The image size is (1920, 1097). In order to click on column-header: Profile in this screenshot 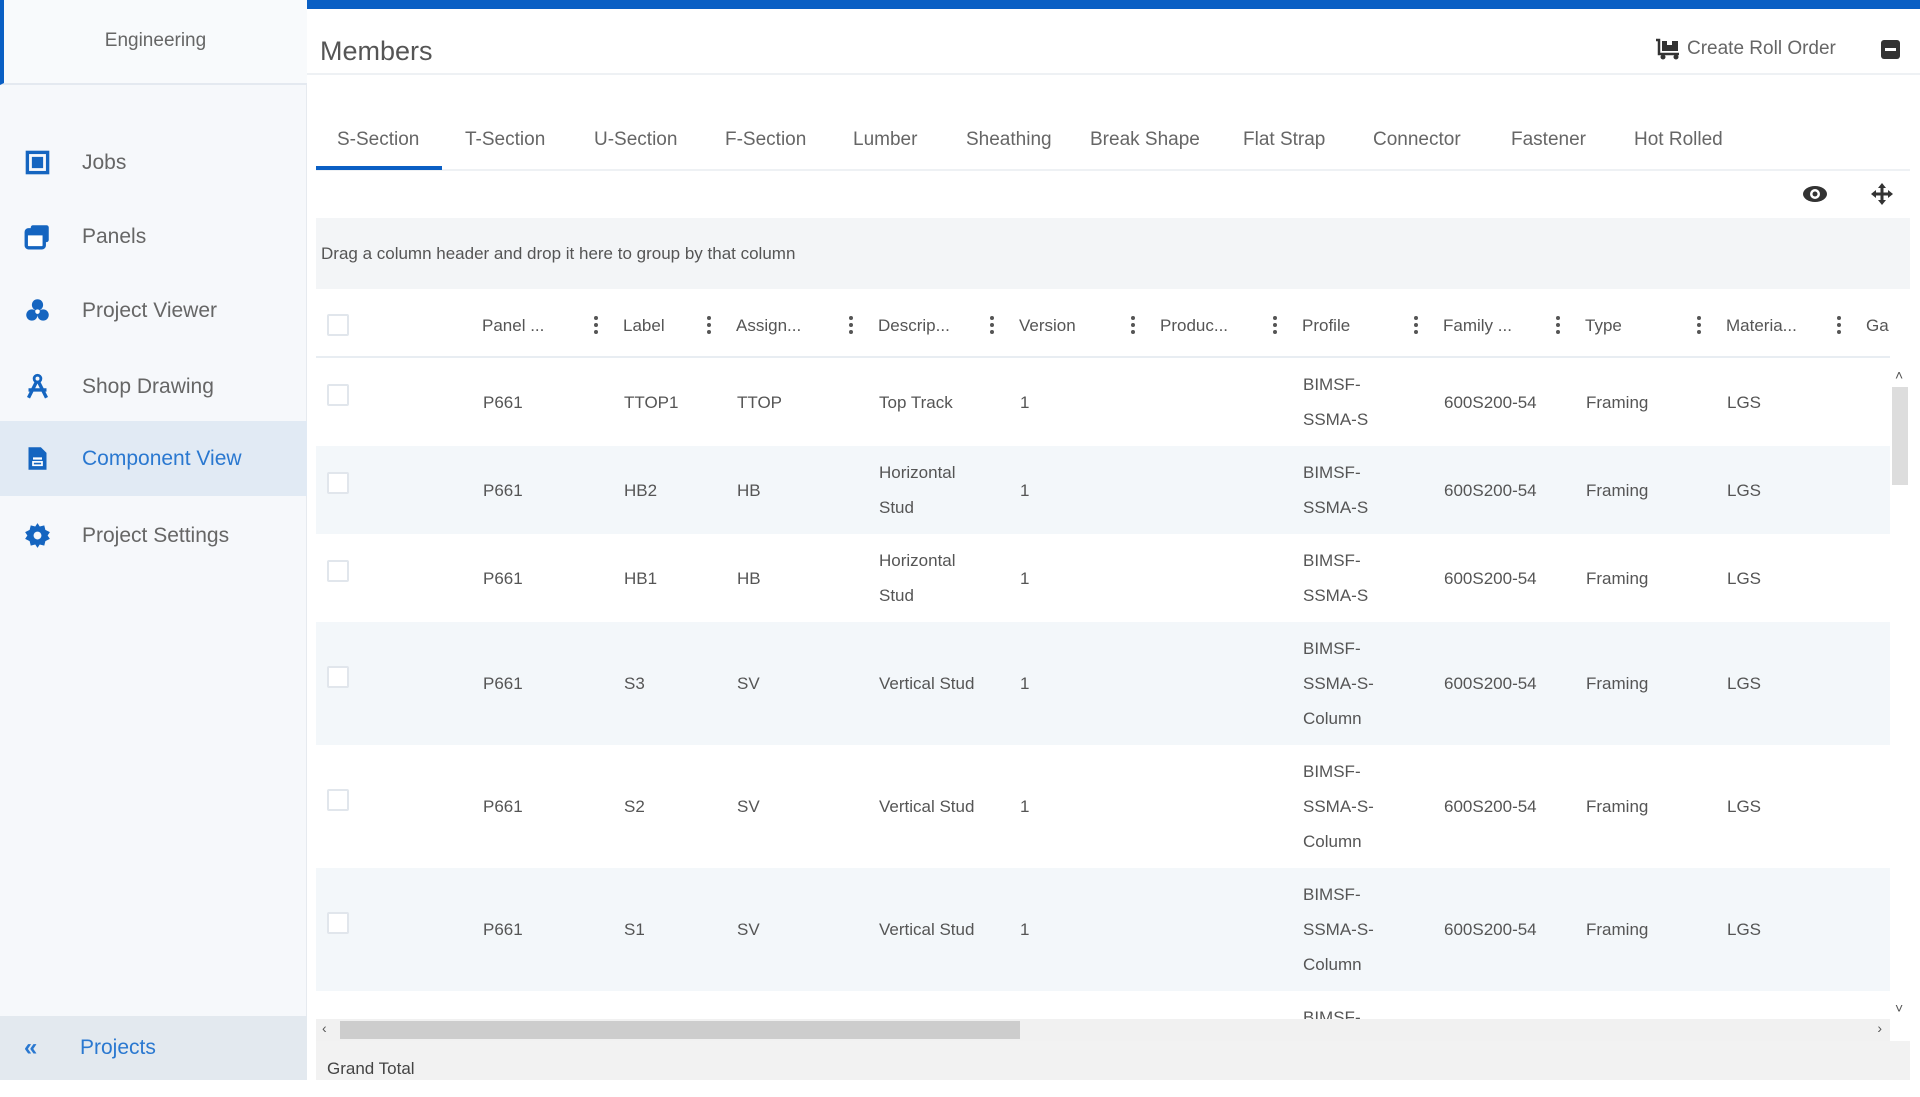, I will do `click(1326, 326)`.